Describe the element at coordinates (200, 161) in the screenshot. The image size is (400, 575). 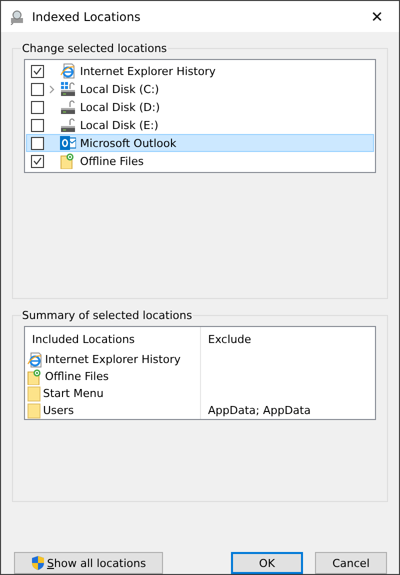
I see `location-item: Offline Files` at that location.